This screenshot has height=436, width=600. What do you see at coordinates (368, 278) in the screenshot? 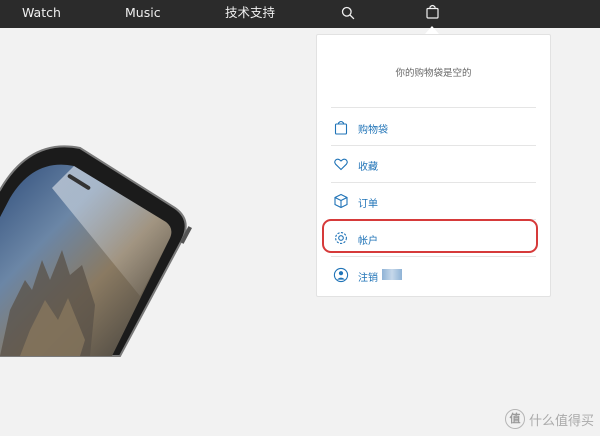
I see `menu-item-label: 注销` at bounding box center [368, 278].